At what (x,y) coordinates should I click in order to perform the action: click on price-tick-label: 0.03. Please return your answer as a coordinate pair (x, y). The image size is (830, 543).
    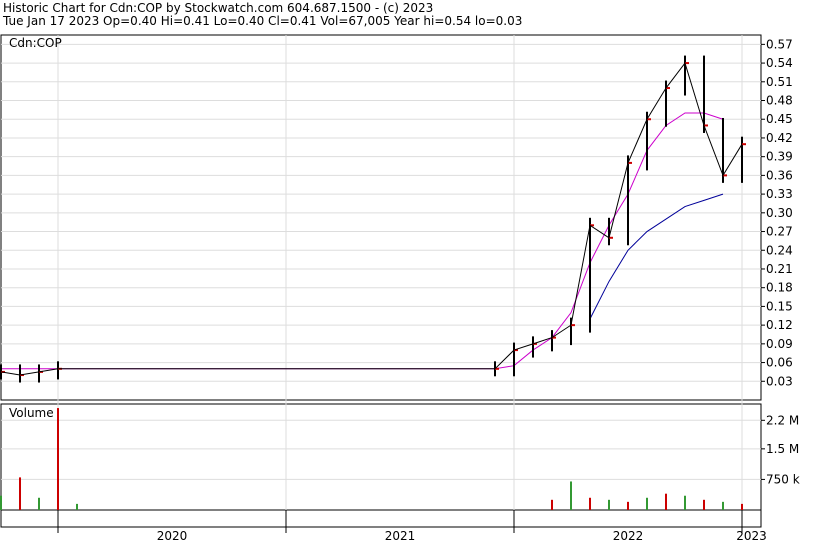
    Looking at the image, I should click on (779, 381).